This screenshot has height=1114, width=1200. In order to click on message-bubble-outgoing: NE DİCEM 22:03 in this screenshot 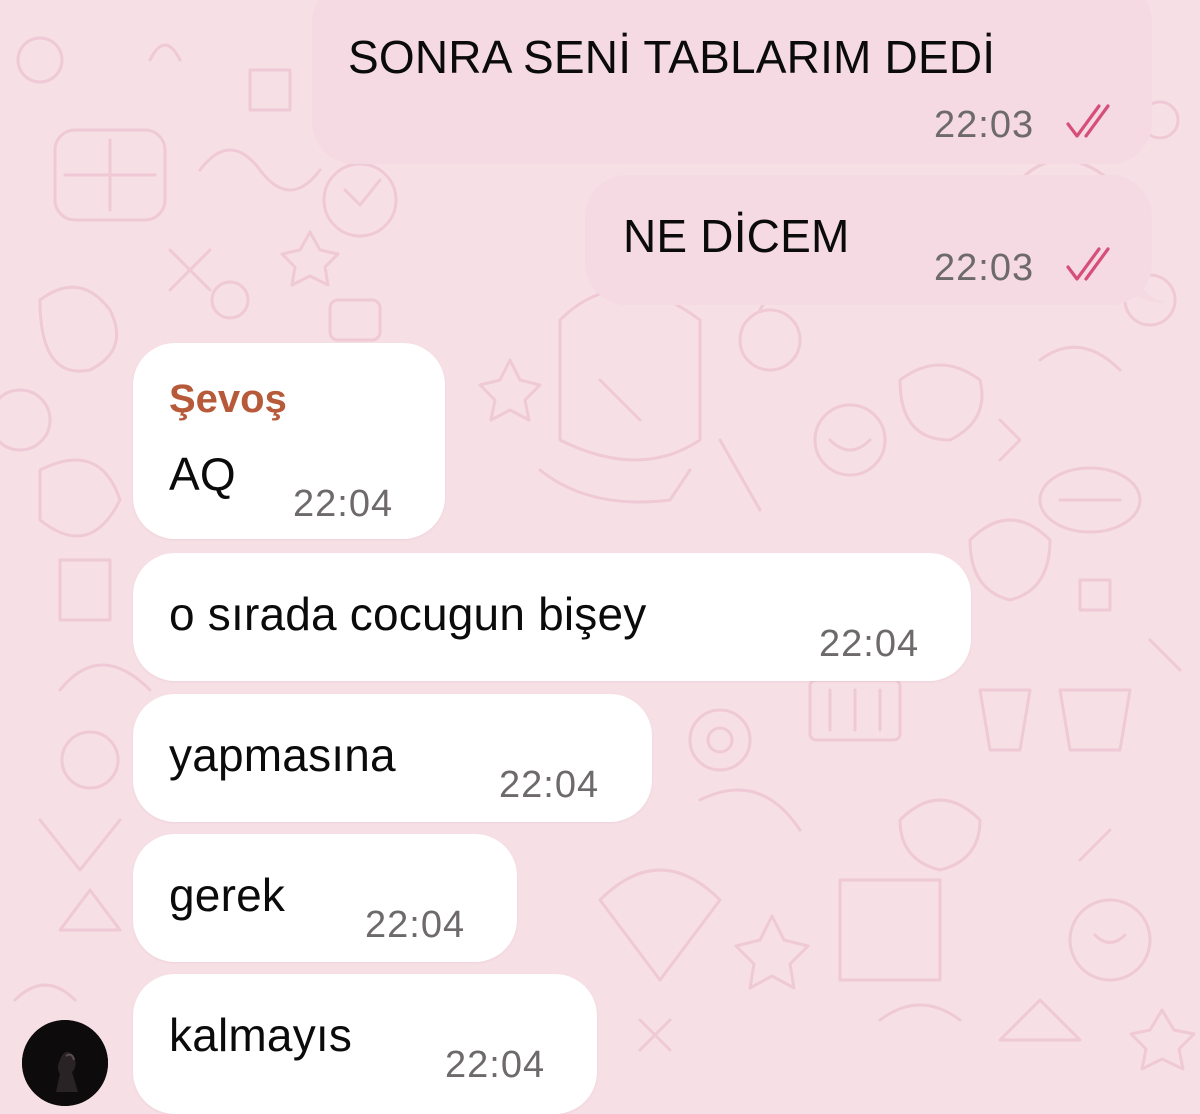, I will do `click(868, 240)`.